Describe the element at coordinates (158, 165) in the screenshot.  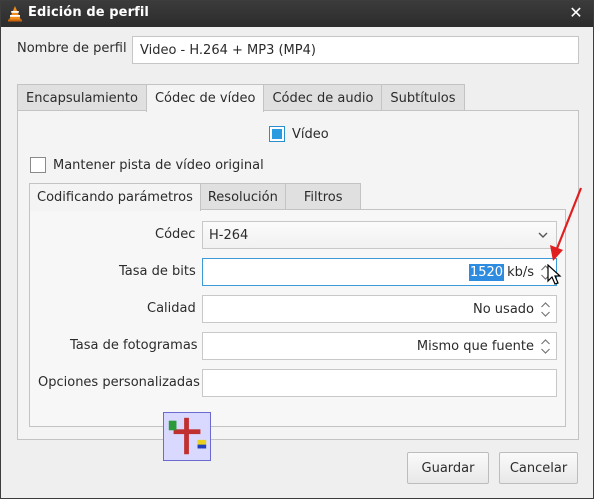
I see `keep-original-track-label: Mantener pista de vídeo original` at that location.